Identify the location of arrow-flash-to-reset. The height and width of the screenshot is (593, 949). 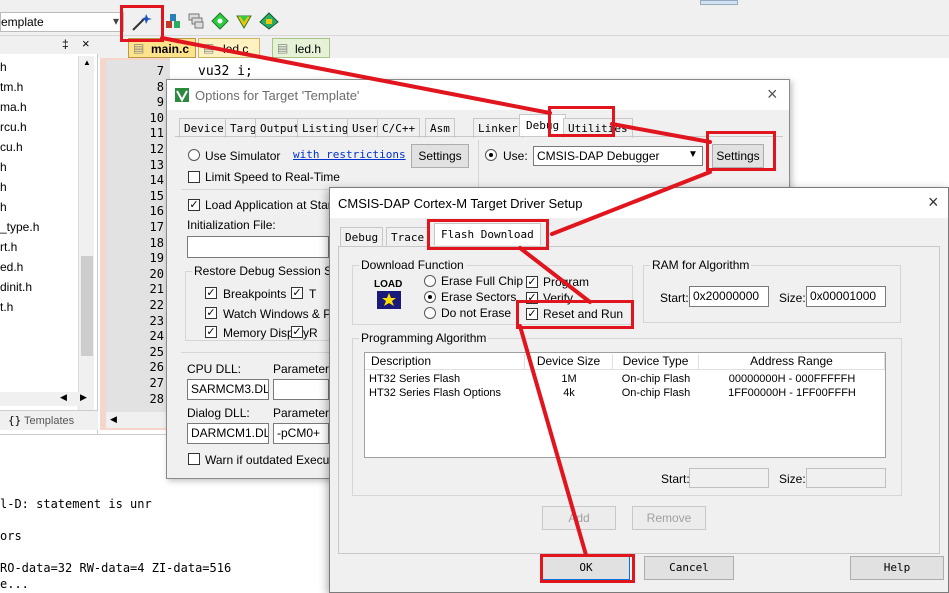
(555, 275).